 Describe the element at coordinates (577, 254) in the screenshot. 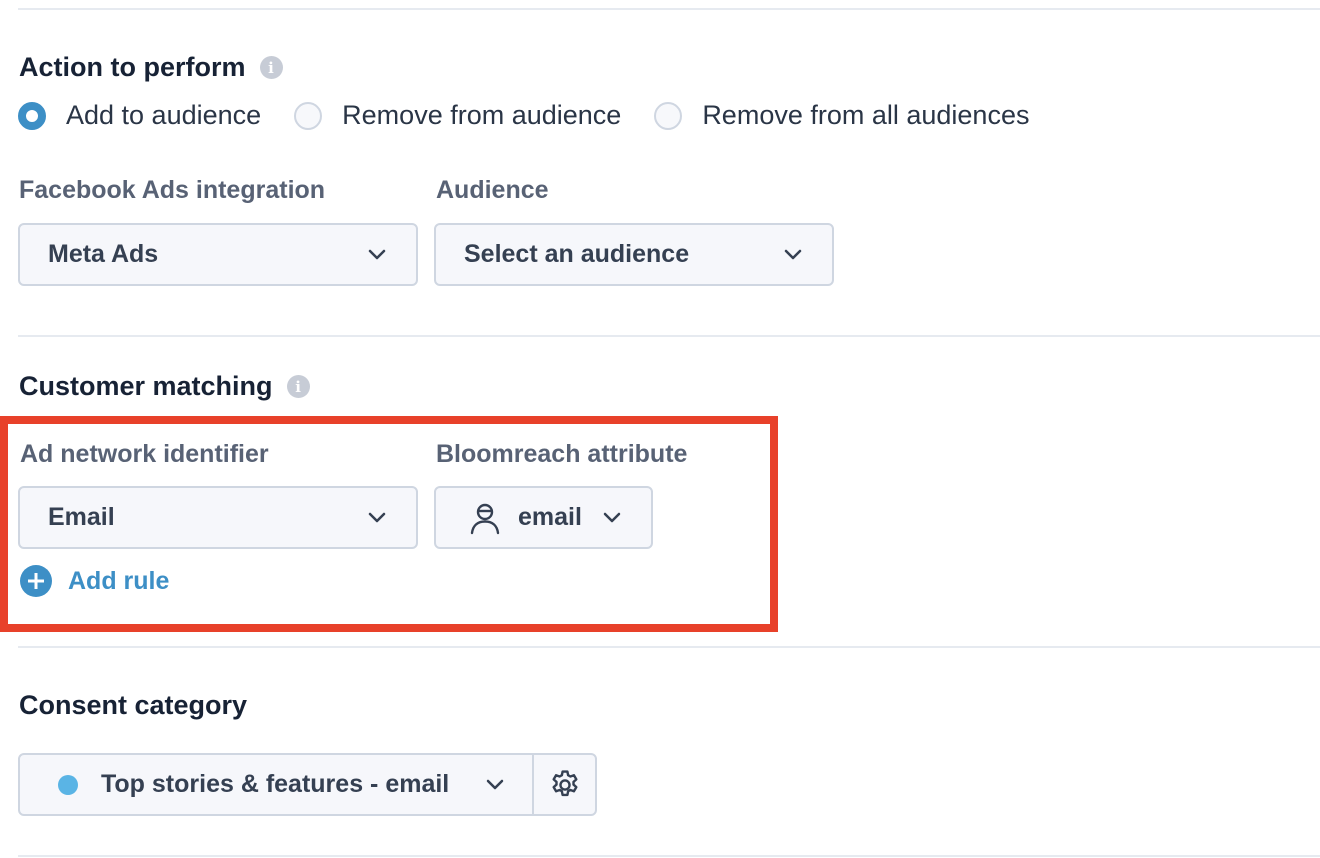

I see `audience-select-value: Select an audience` at that location.